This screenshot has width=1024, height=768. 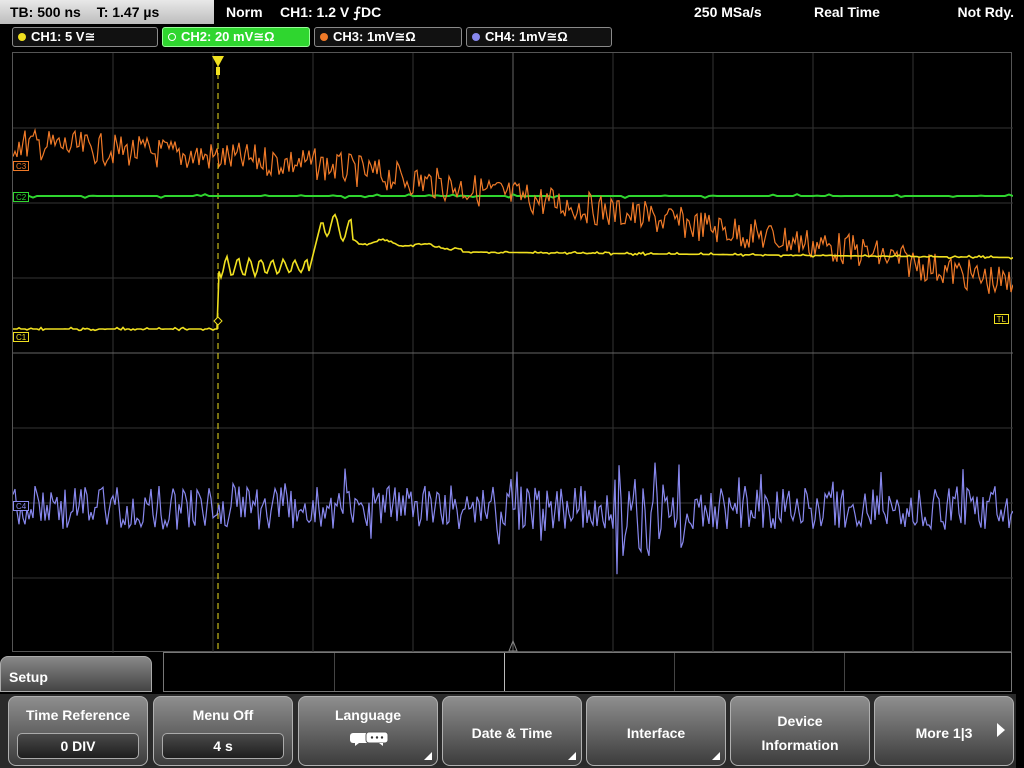 I want to click on device-label-line1: Device, so click(x=800, y=721).